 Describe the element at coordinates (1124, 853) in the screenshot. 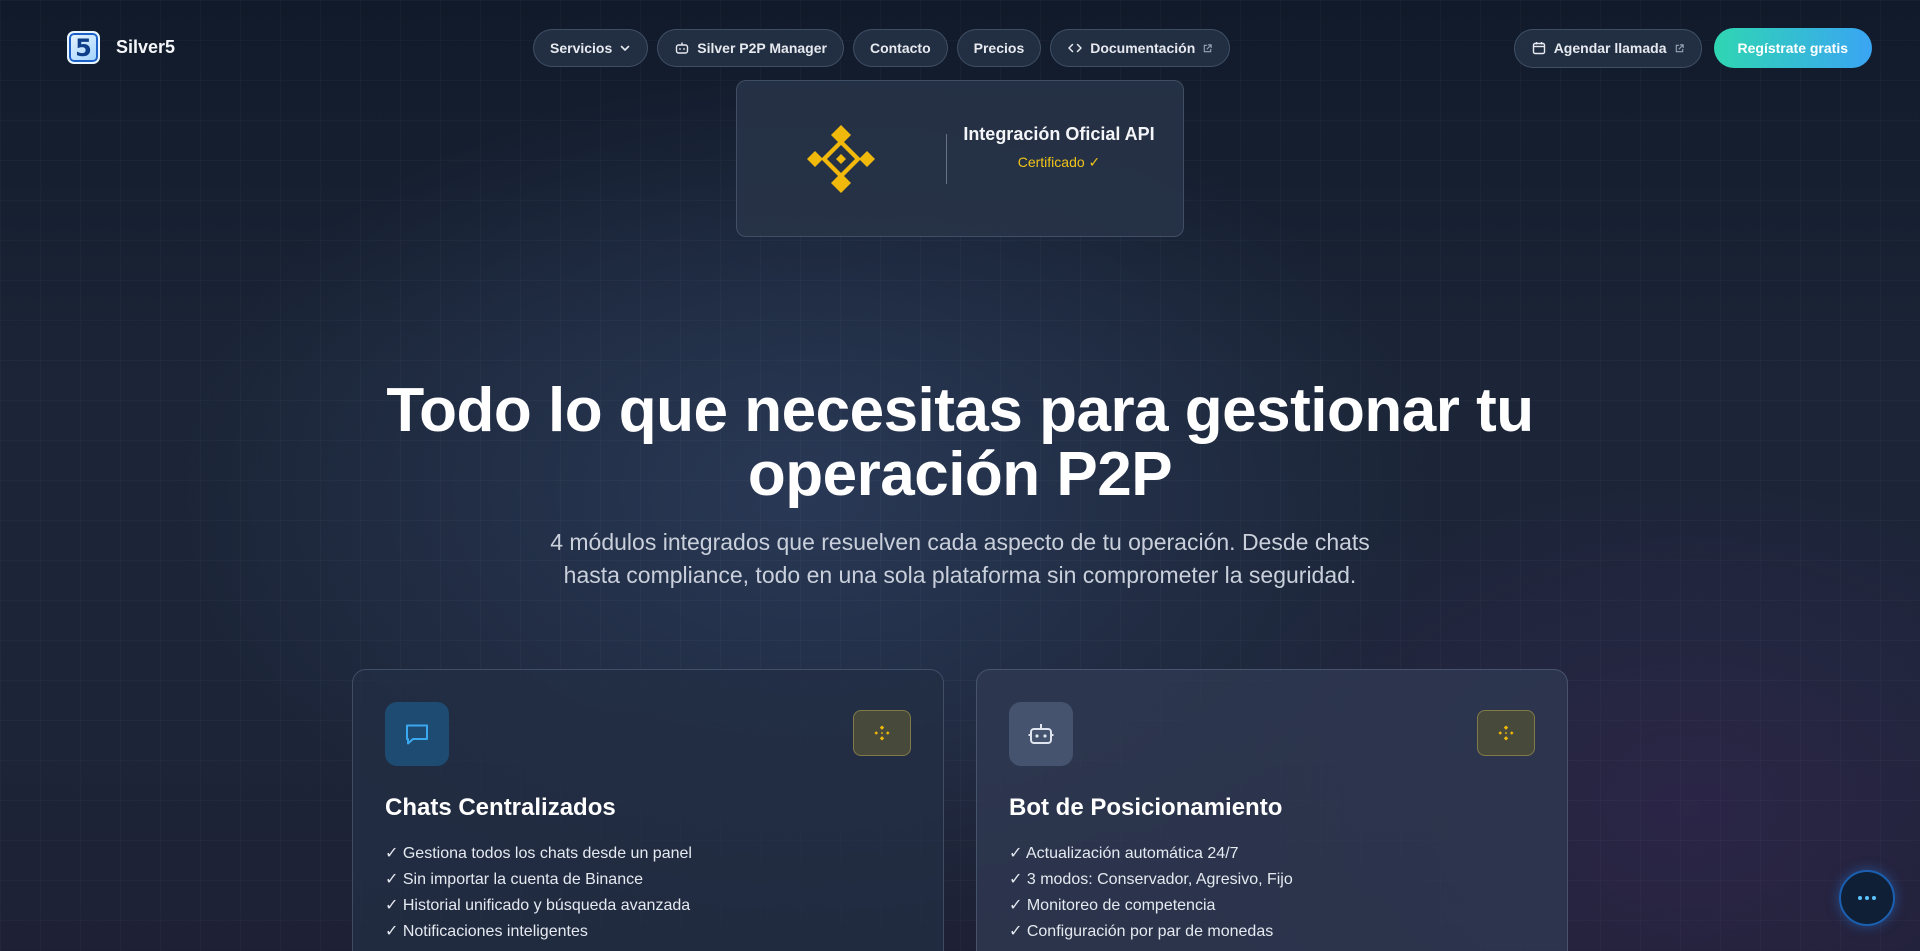

I see `list-item: ✓ Actualización automática 24/7` at that location.